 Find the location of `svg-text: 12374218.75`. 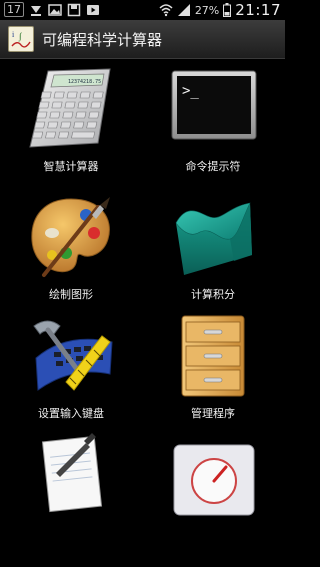

svg-text: 12374218.75 is located at coordinates (84, 82).